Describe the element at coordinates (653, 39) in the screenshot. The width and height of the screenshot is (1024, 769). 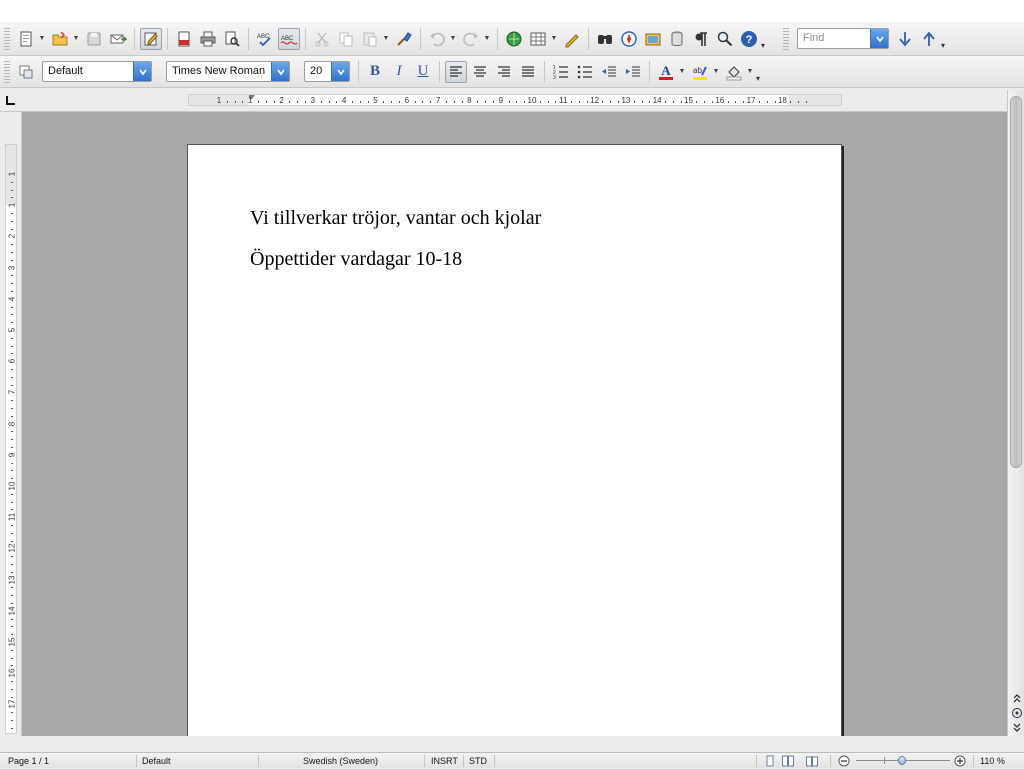
I see `gallery-icon` at that location.